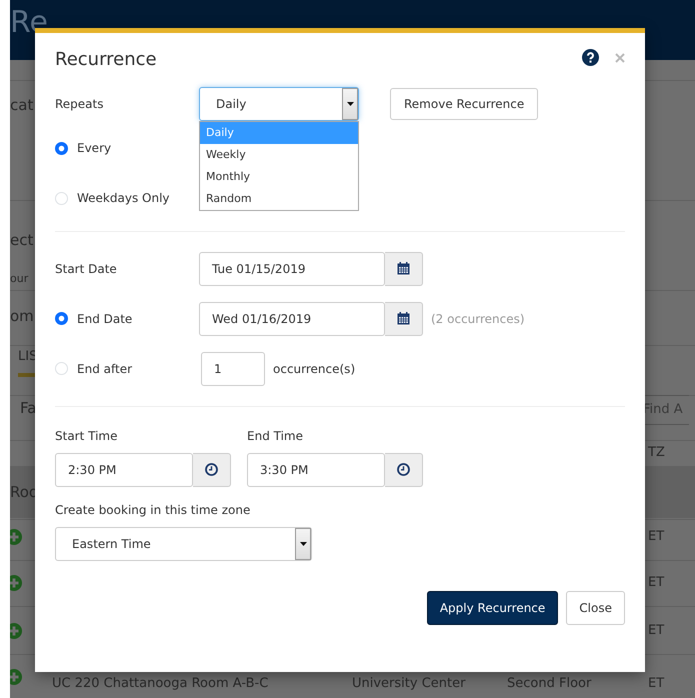 The height and width of the screenshot is (698, 695). I want to click on dialog-title: Recurrence, so click(106, 60).